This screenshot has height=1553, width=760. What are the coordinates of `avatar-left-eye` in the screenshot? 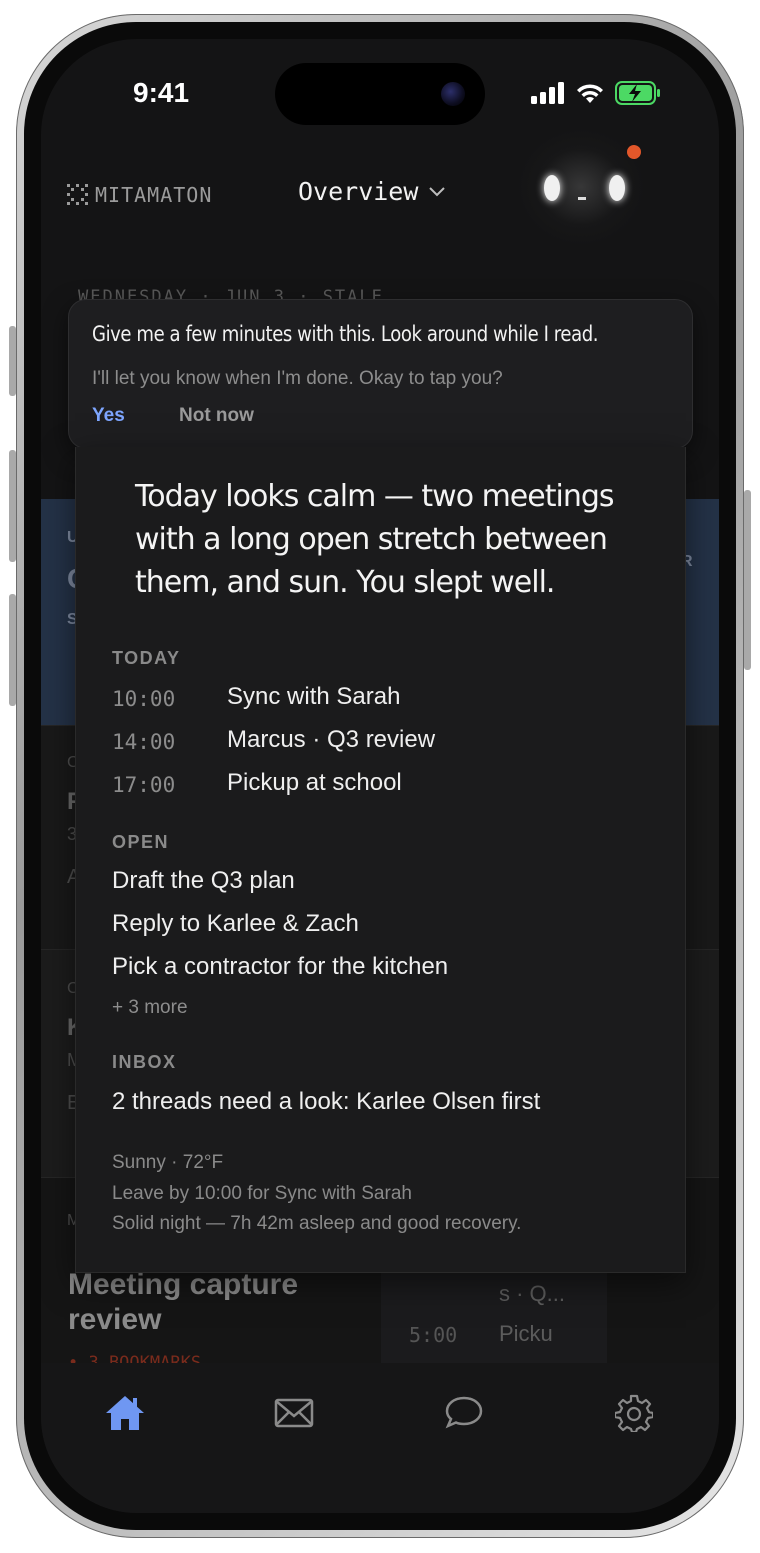 It's located at (552, 188).